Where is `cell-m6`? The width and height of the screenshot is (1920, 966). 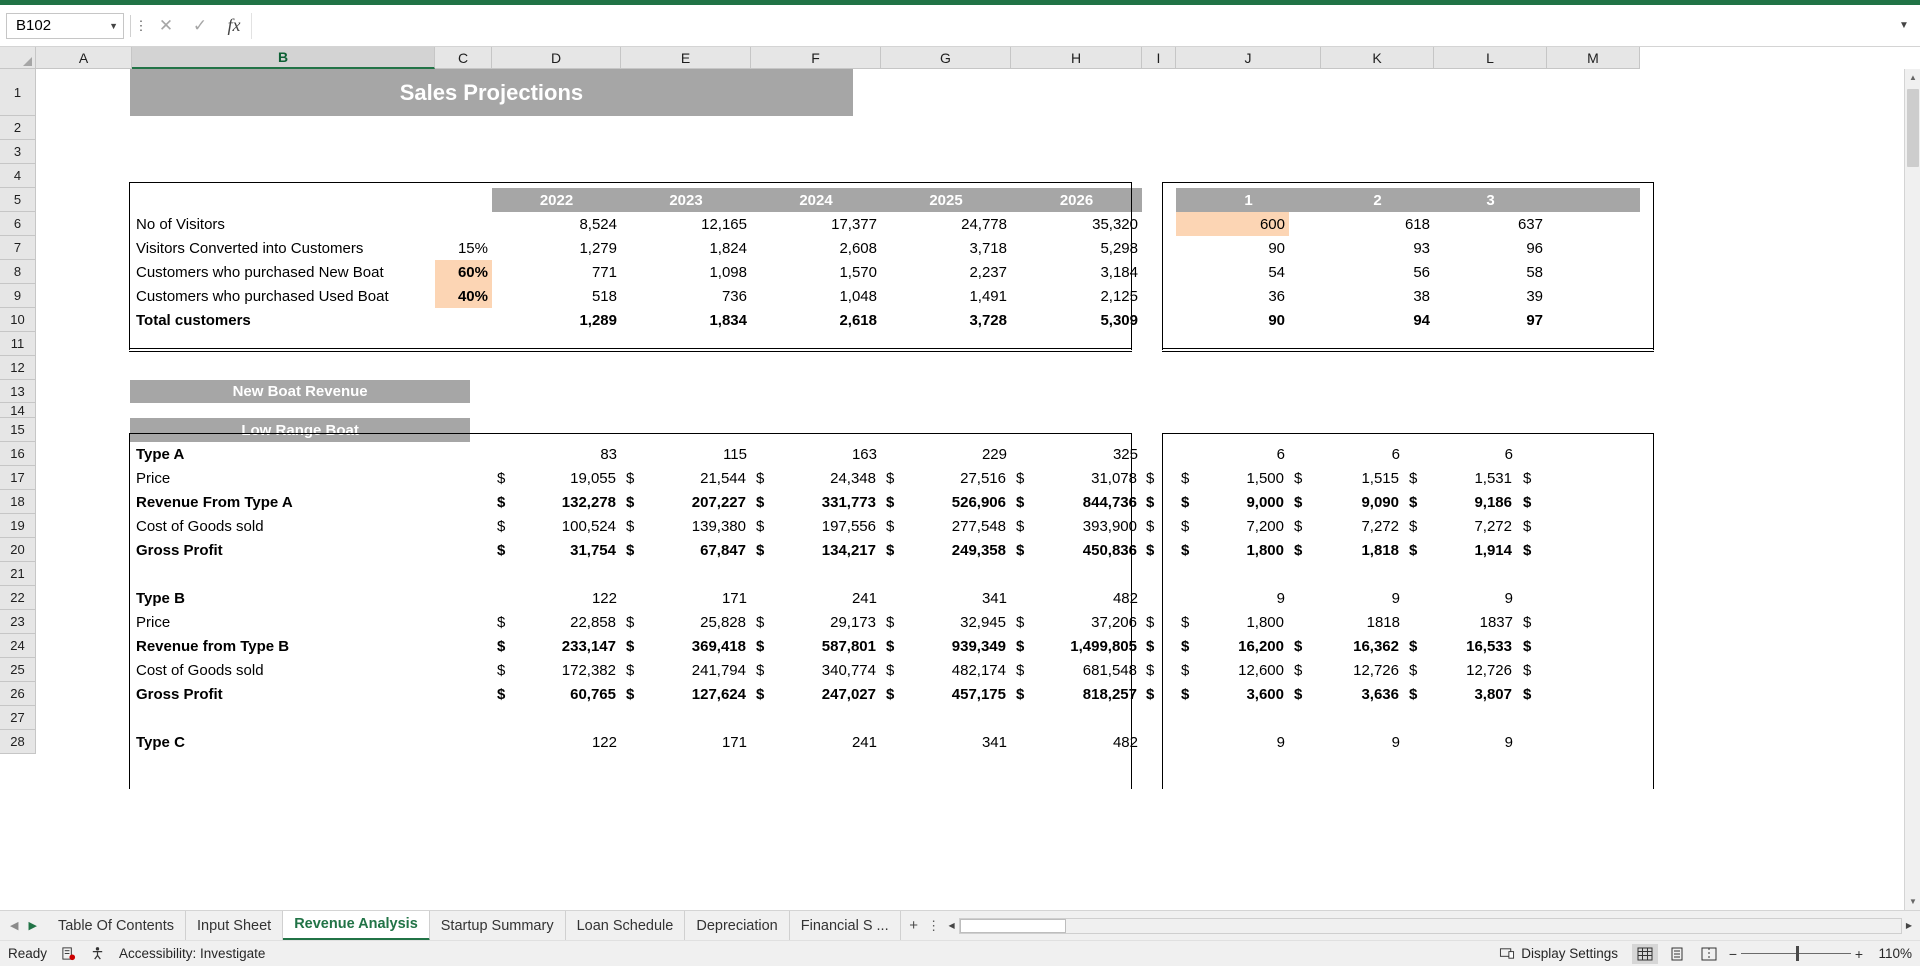
cell-m6 is located at coordinates (1593, 224).